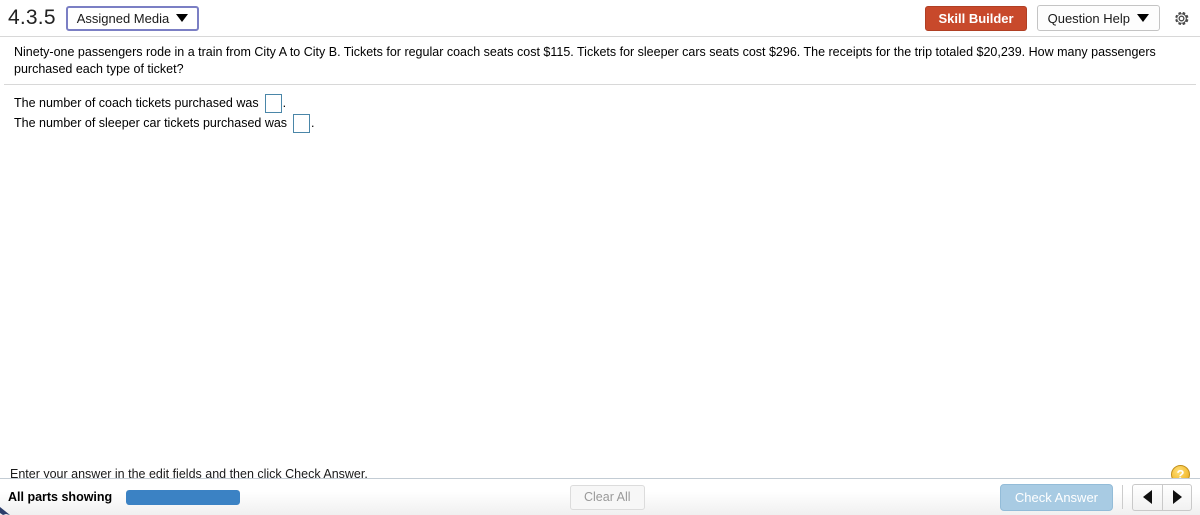  What do you see at coordinates (32, 17) in the screenshot?
I see `exercise-number: 4.3.5` at bounding box center [32, 17].